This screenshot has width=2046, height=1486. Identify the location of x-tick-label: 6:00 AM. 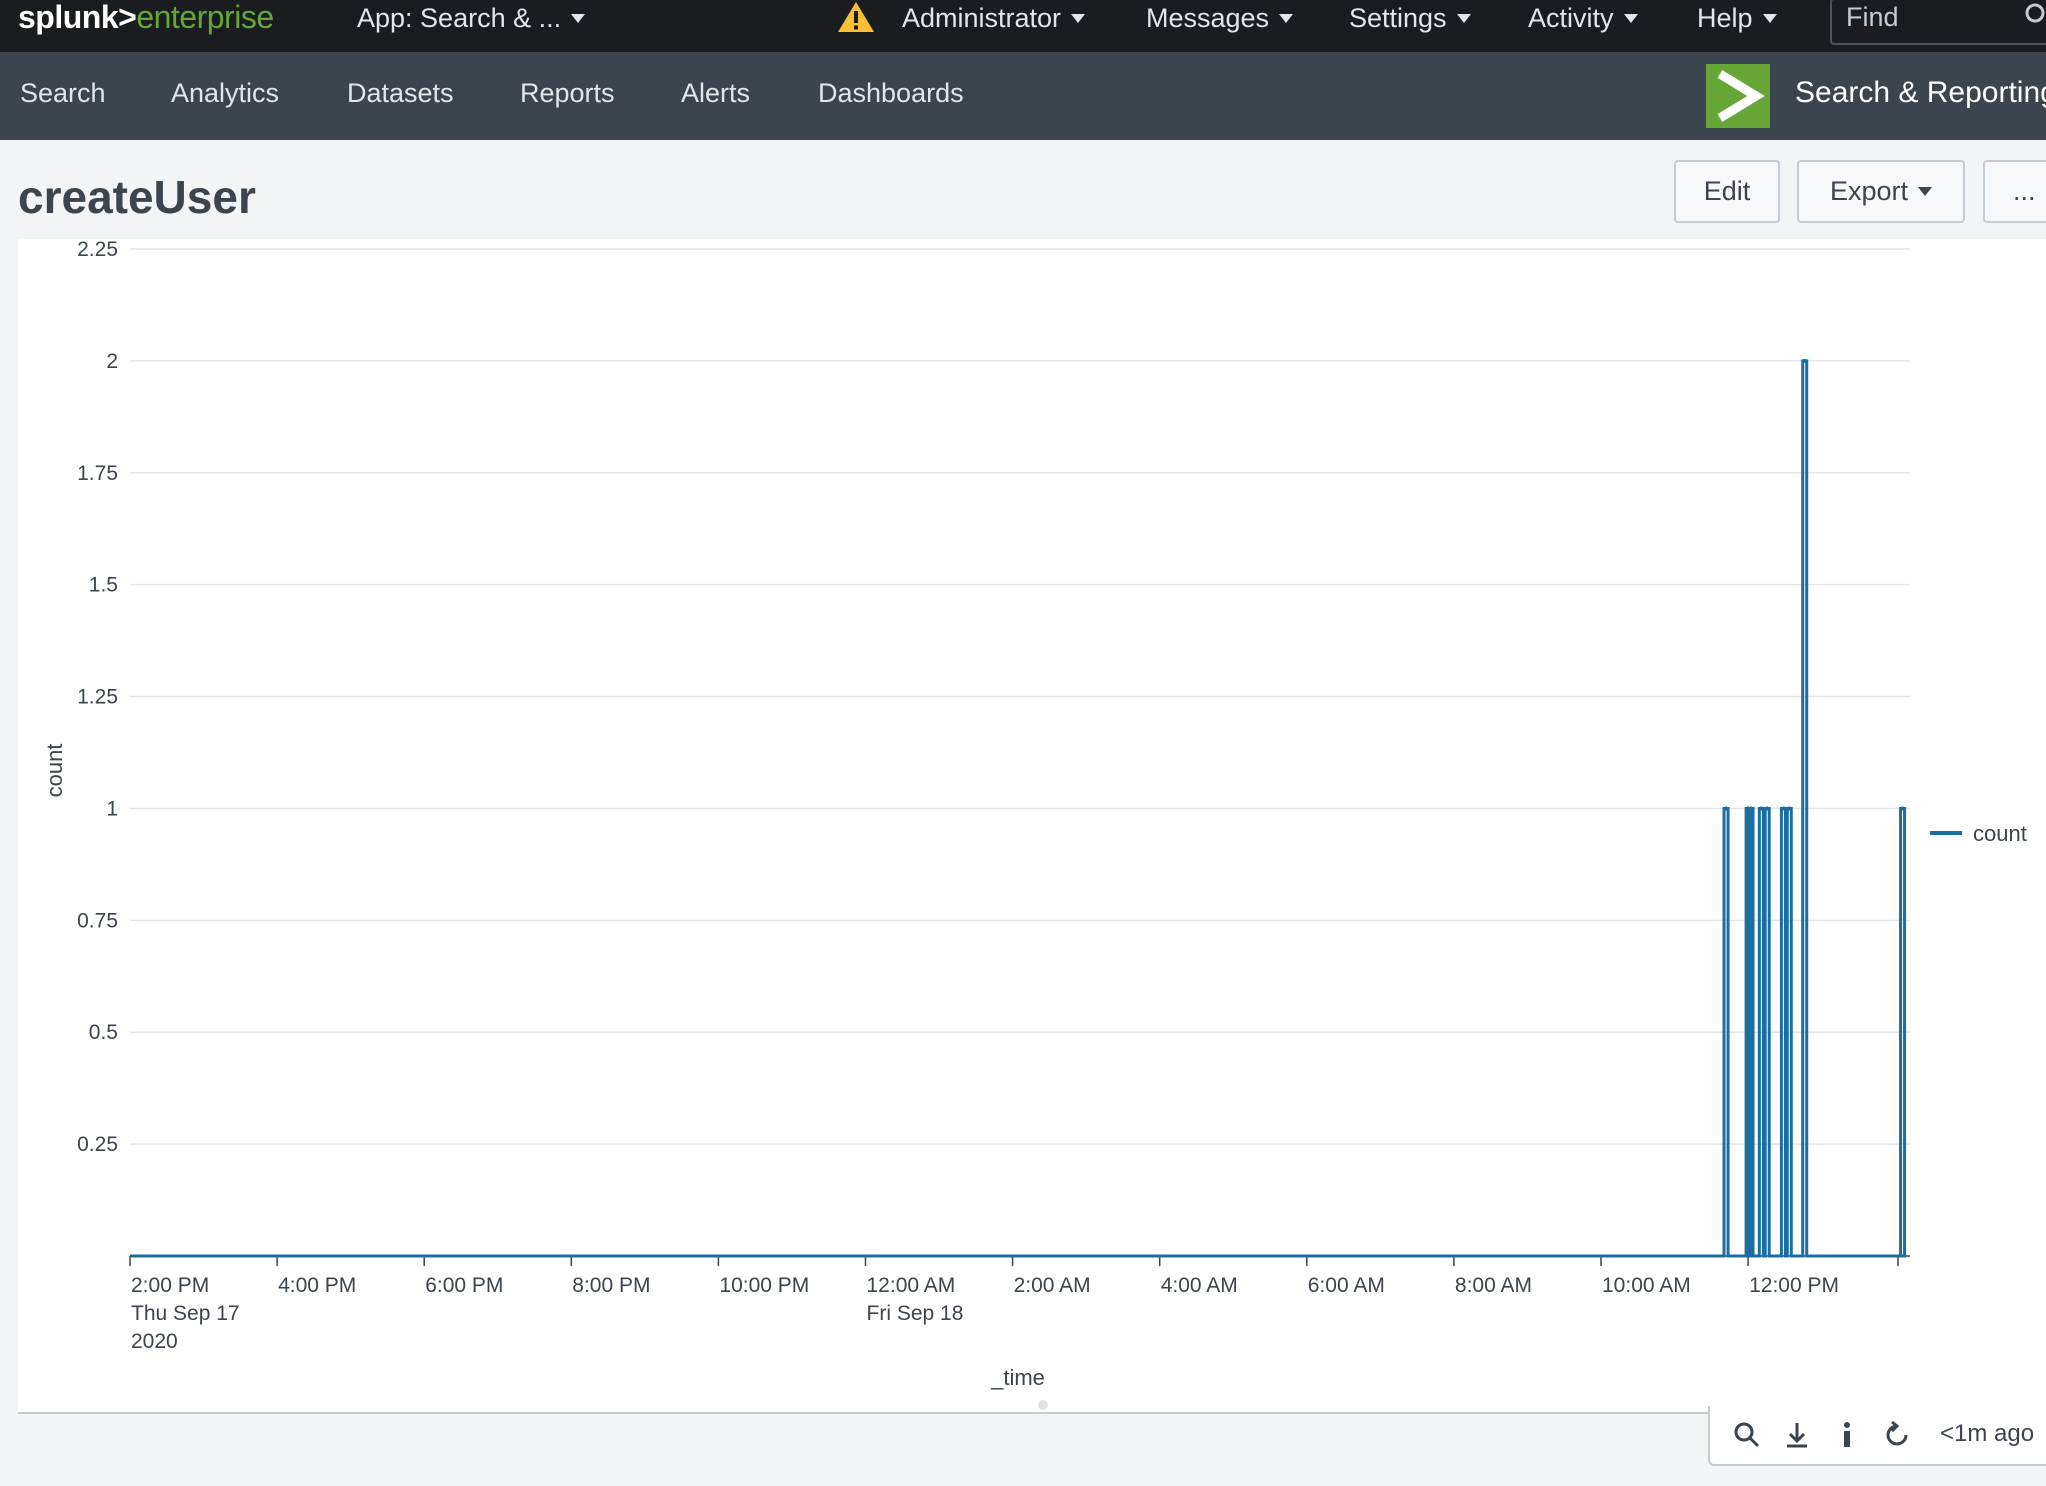
(1346, 1285).